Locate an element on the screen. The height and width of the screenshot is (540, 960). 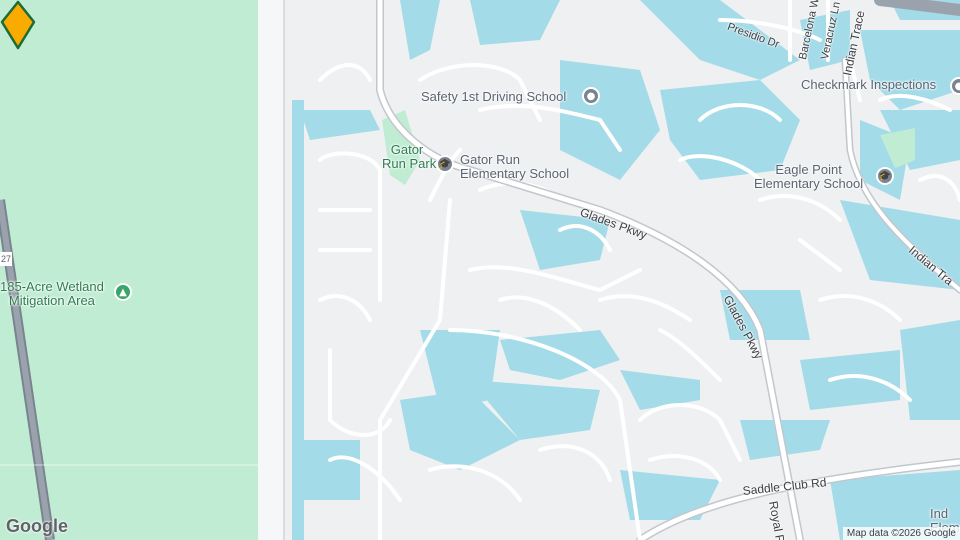
wetland-tree-icon: ▲ is located at coordinates (123, 292).